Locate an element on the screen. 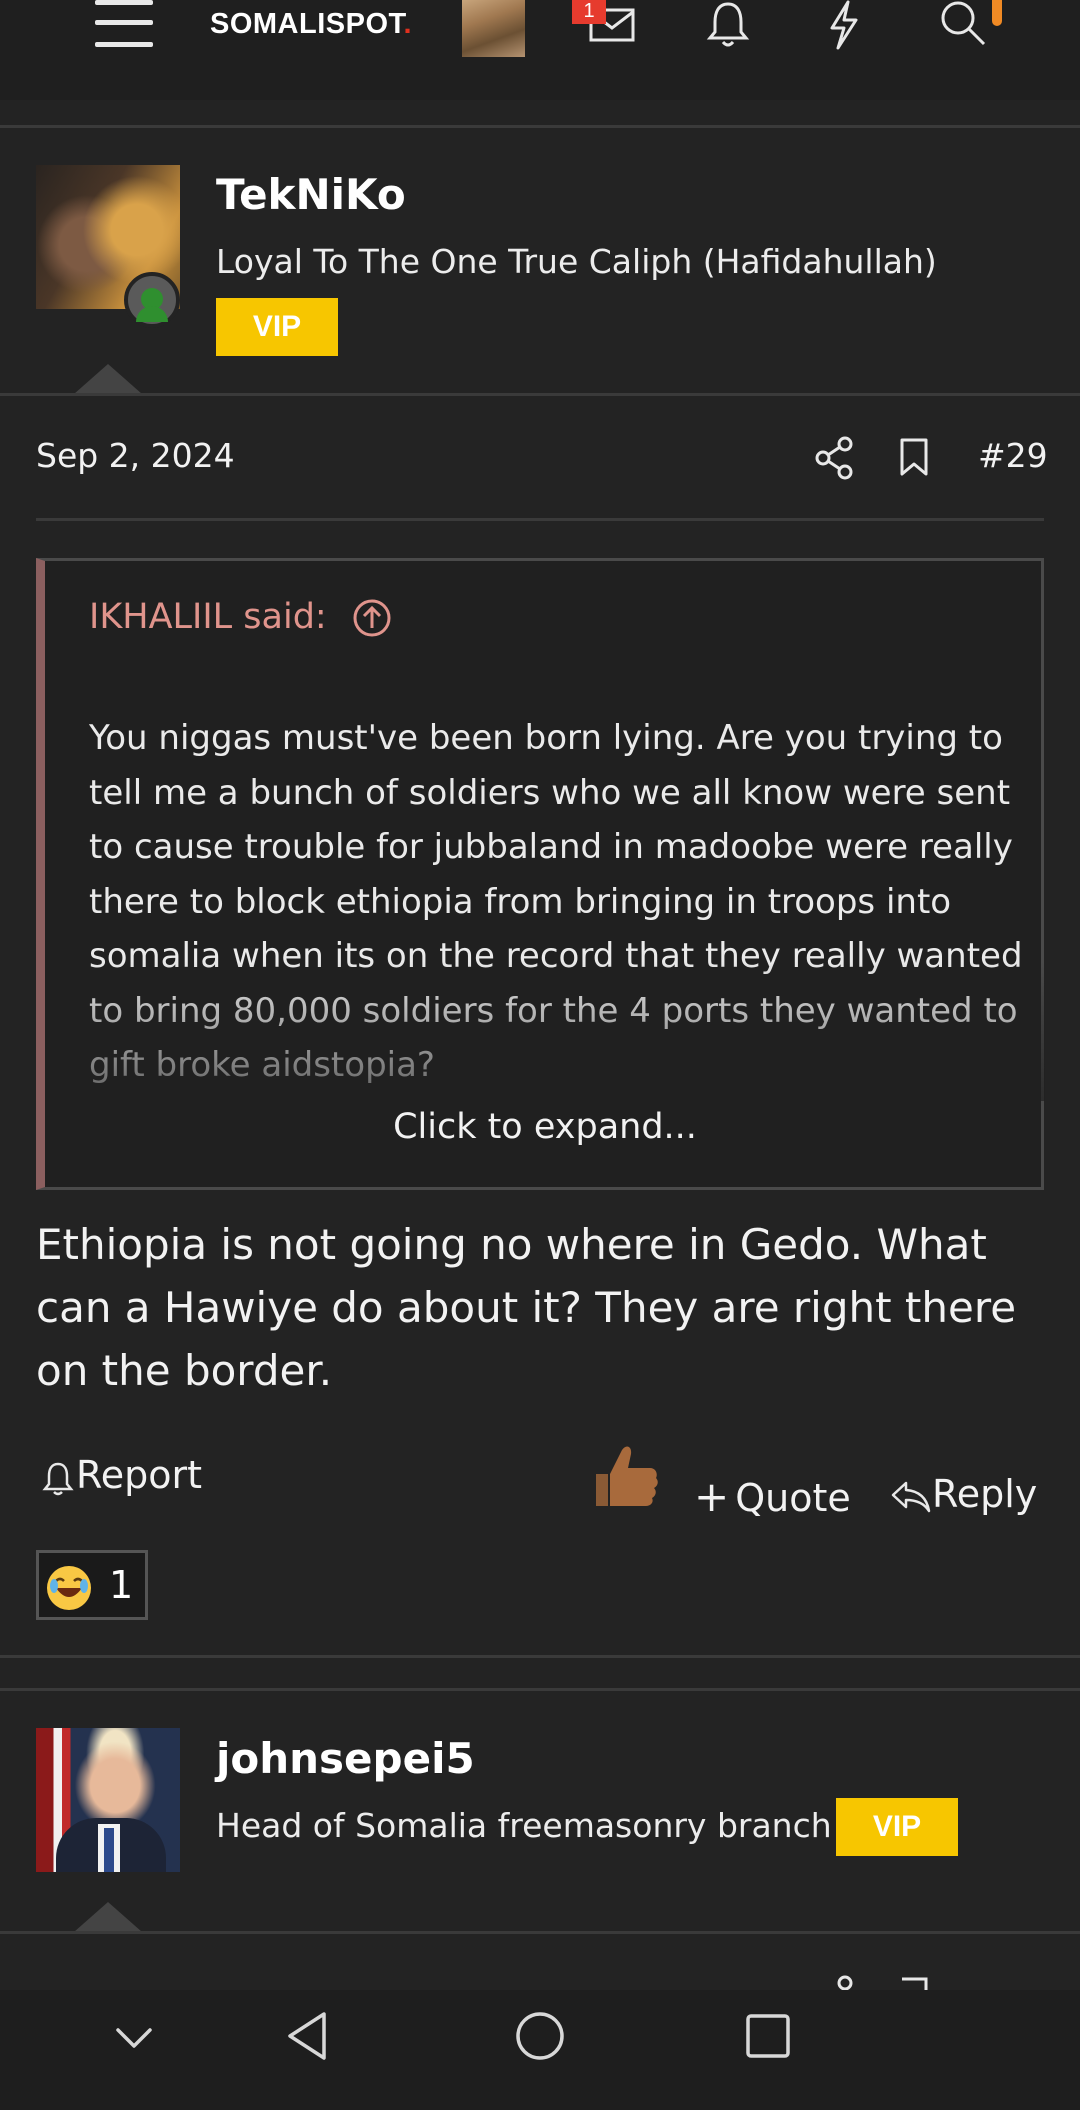 The height and width of the screenshot is (2110, 1080). laughing-emoji-icon is located at coordinates (69, 1588).